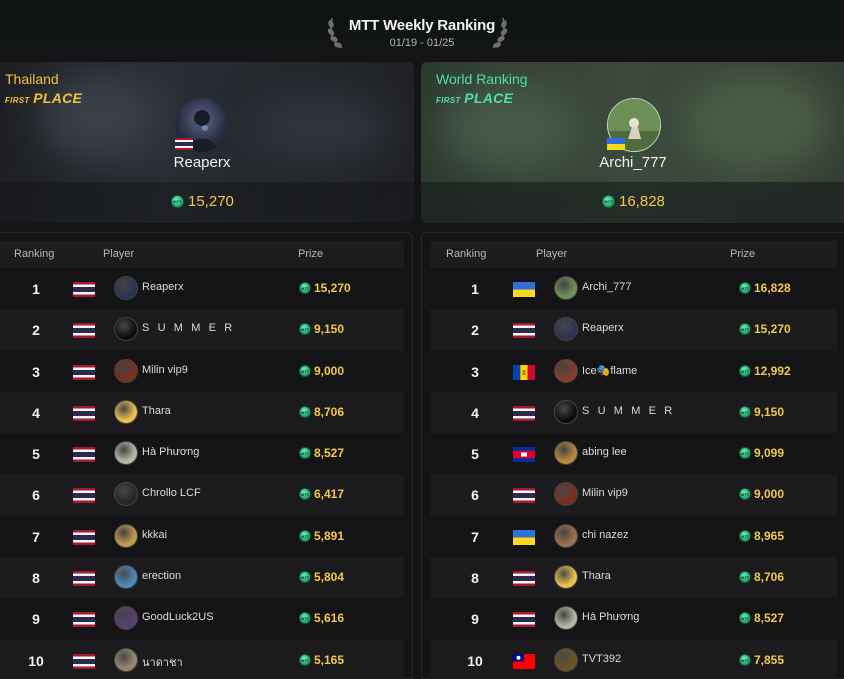 The width and height of the screenshot is (844, 679). I want to click on rank-number: 1, so click(36, 289).